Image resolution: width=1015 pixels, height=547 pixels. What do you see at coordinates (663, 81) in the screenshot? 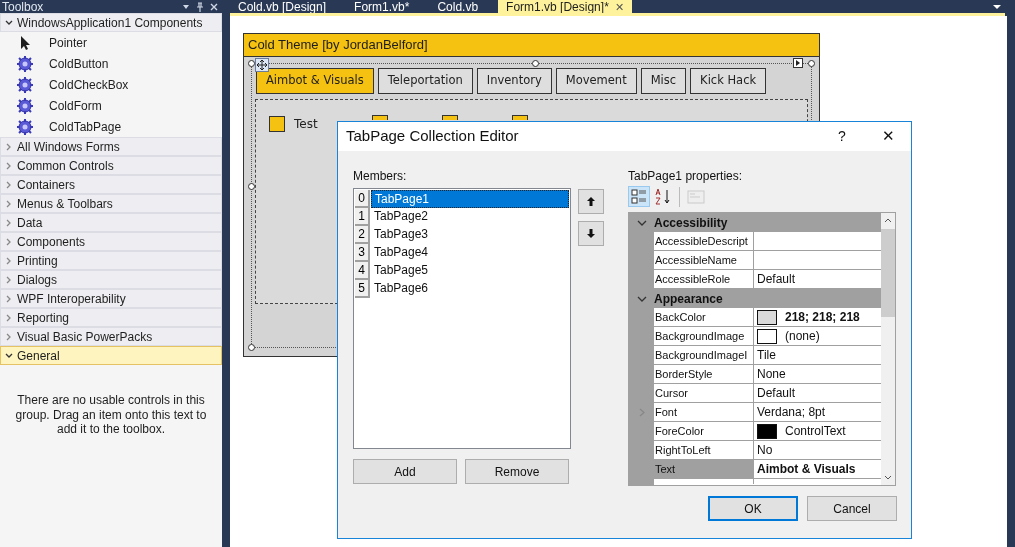
I see `tab: Misc` at bounding box center [663, 81].